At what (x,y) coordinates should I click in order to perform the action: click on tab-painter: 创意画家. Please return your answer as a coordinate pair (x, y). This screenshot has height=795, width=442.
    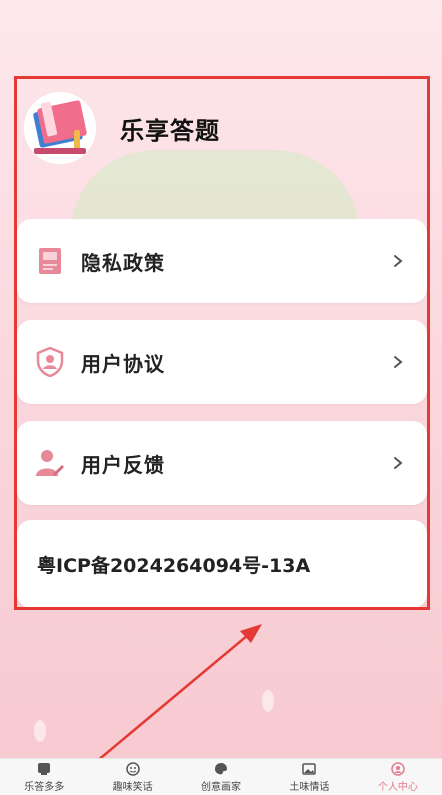
    Looking at the image, I should click on (221, 777).